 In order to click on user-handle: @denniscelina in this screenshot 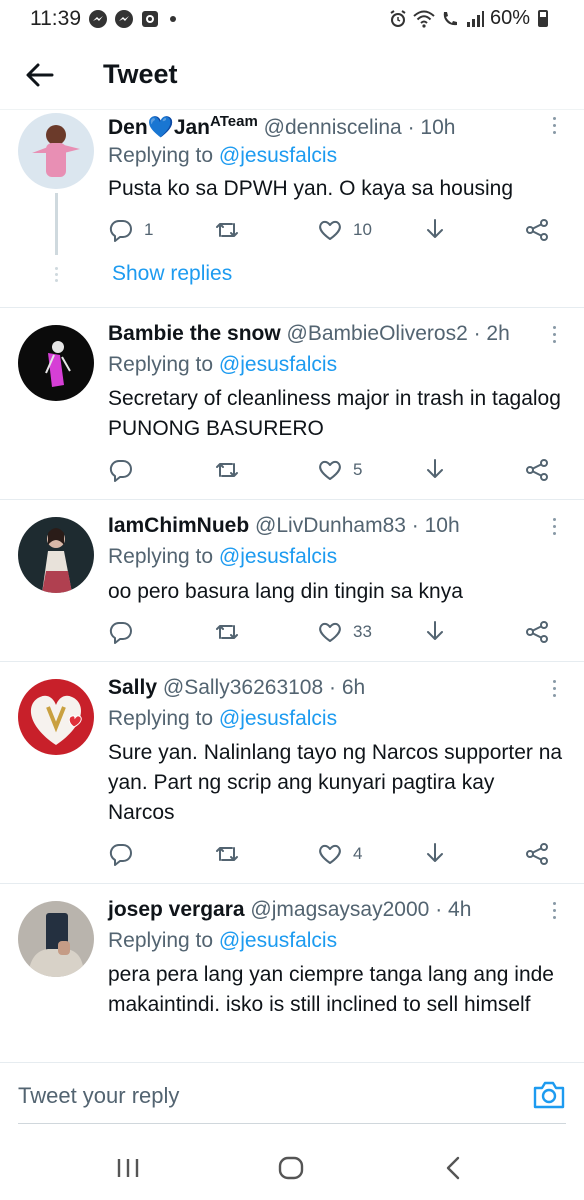, I will do `click(333, 127)`.